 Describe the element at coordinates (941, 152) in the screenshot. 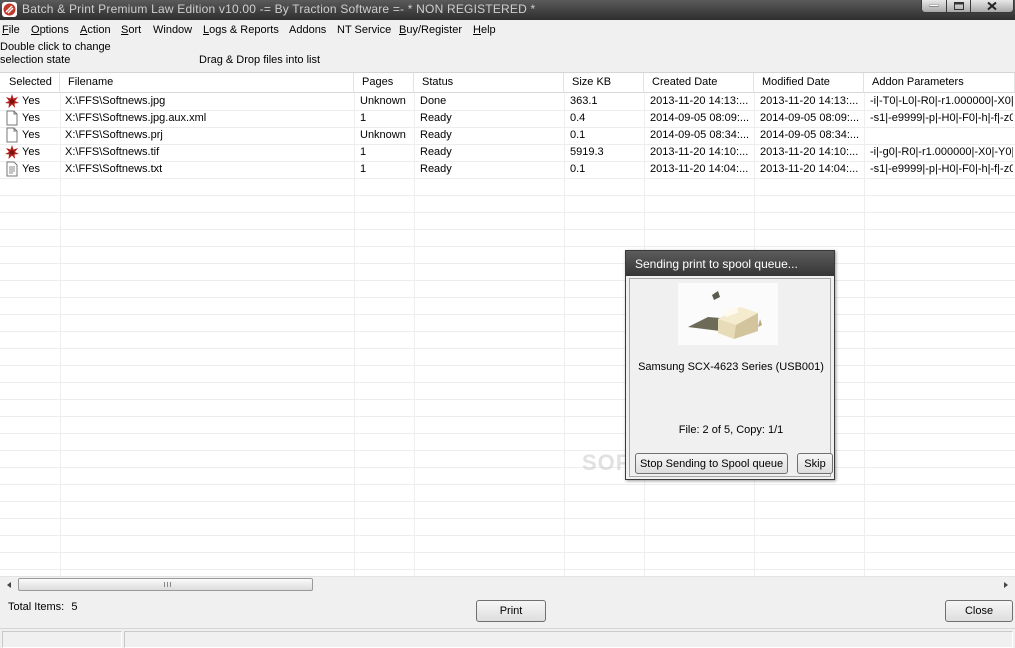

I see `cell-addon: -i|-g0|-R0|-r1.000000|-X0|-Y0|-G` at that location.